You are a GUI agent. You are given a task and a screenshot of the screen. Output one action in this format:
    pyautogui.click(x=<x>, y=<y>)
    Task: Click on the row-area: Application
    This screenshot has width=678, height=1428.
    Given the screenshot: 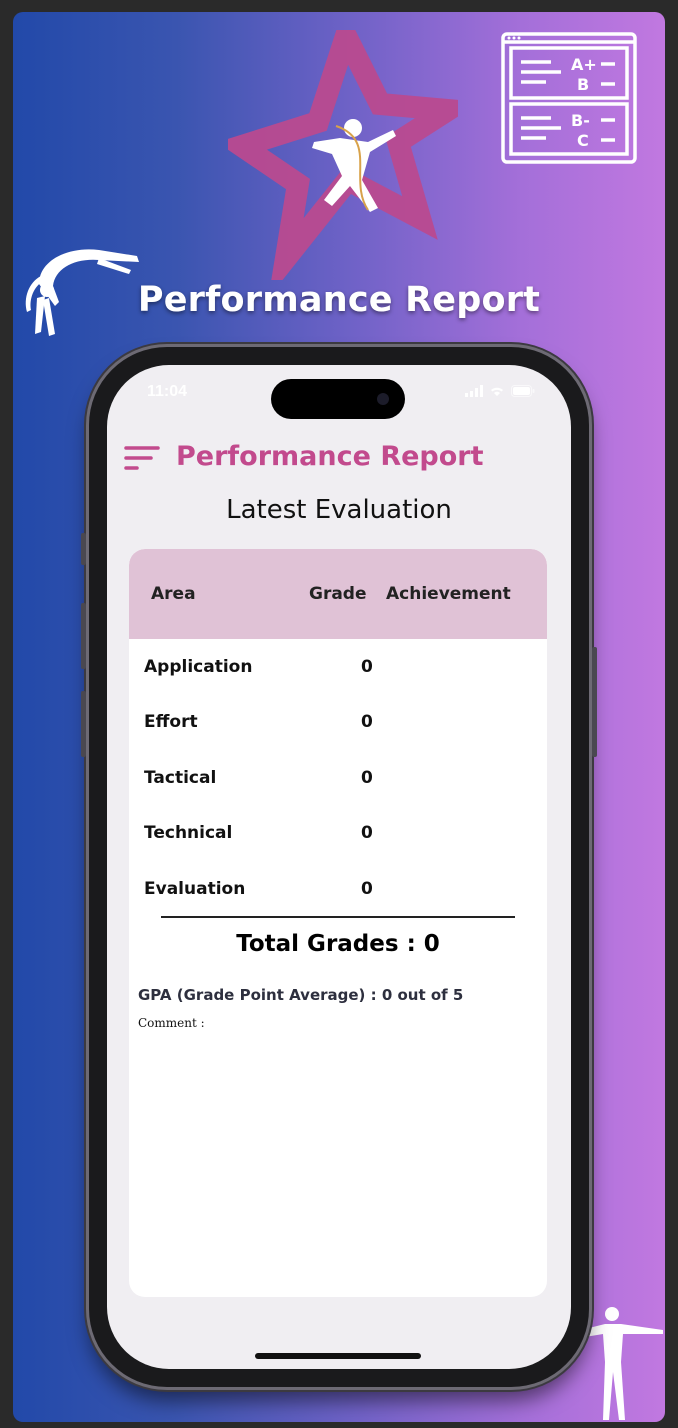 What is the action you would take?
    pyautogui.click(x=198, y=667)
    